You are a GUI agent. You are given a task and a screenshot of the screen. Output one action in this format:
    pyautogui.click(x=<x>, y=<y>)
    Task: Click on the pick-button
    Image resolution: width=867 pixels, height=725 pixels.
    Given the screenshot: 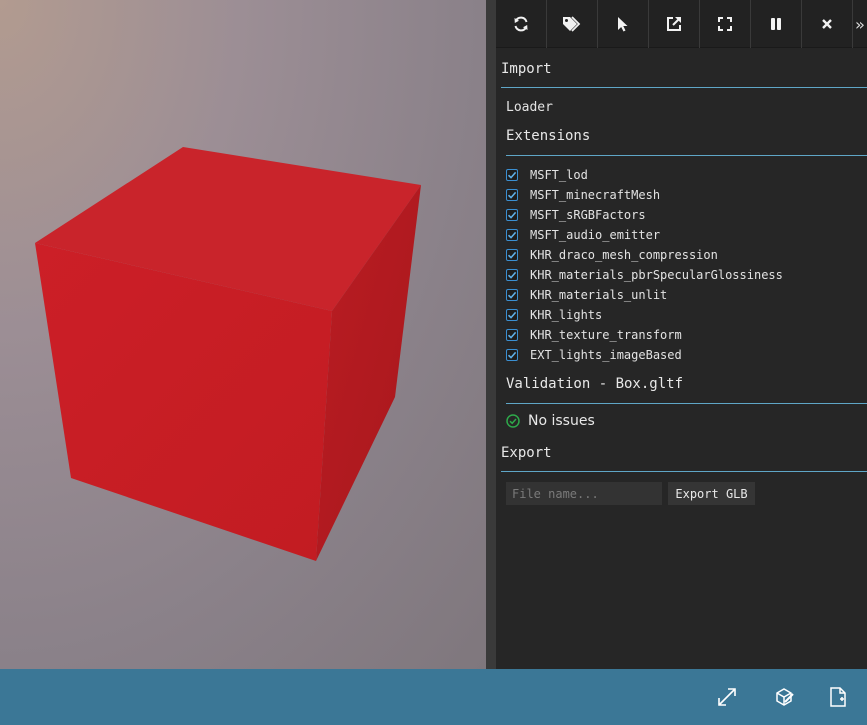 What is the action you would take?
    pyautogui.click(x=623, y=24)
    